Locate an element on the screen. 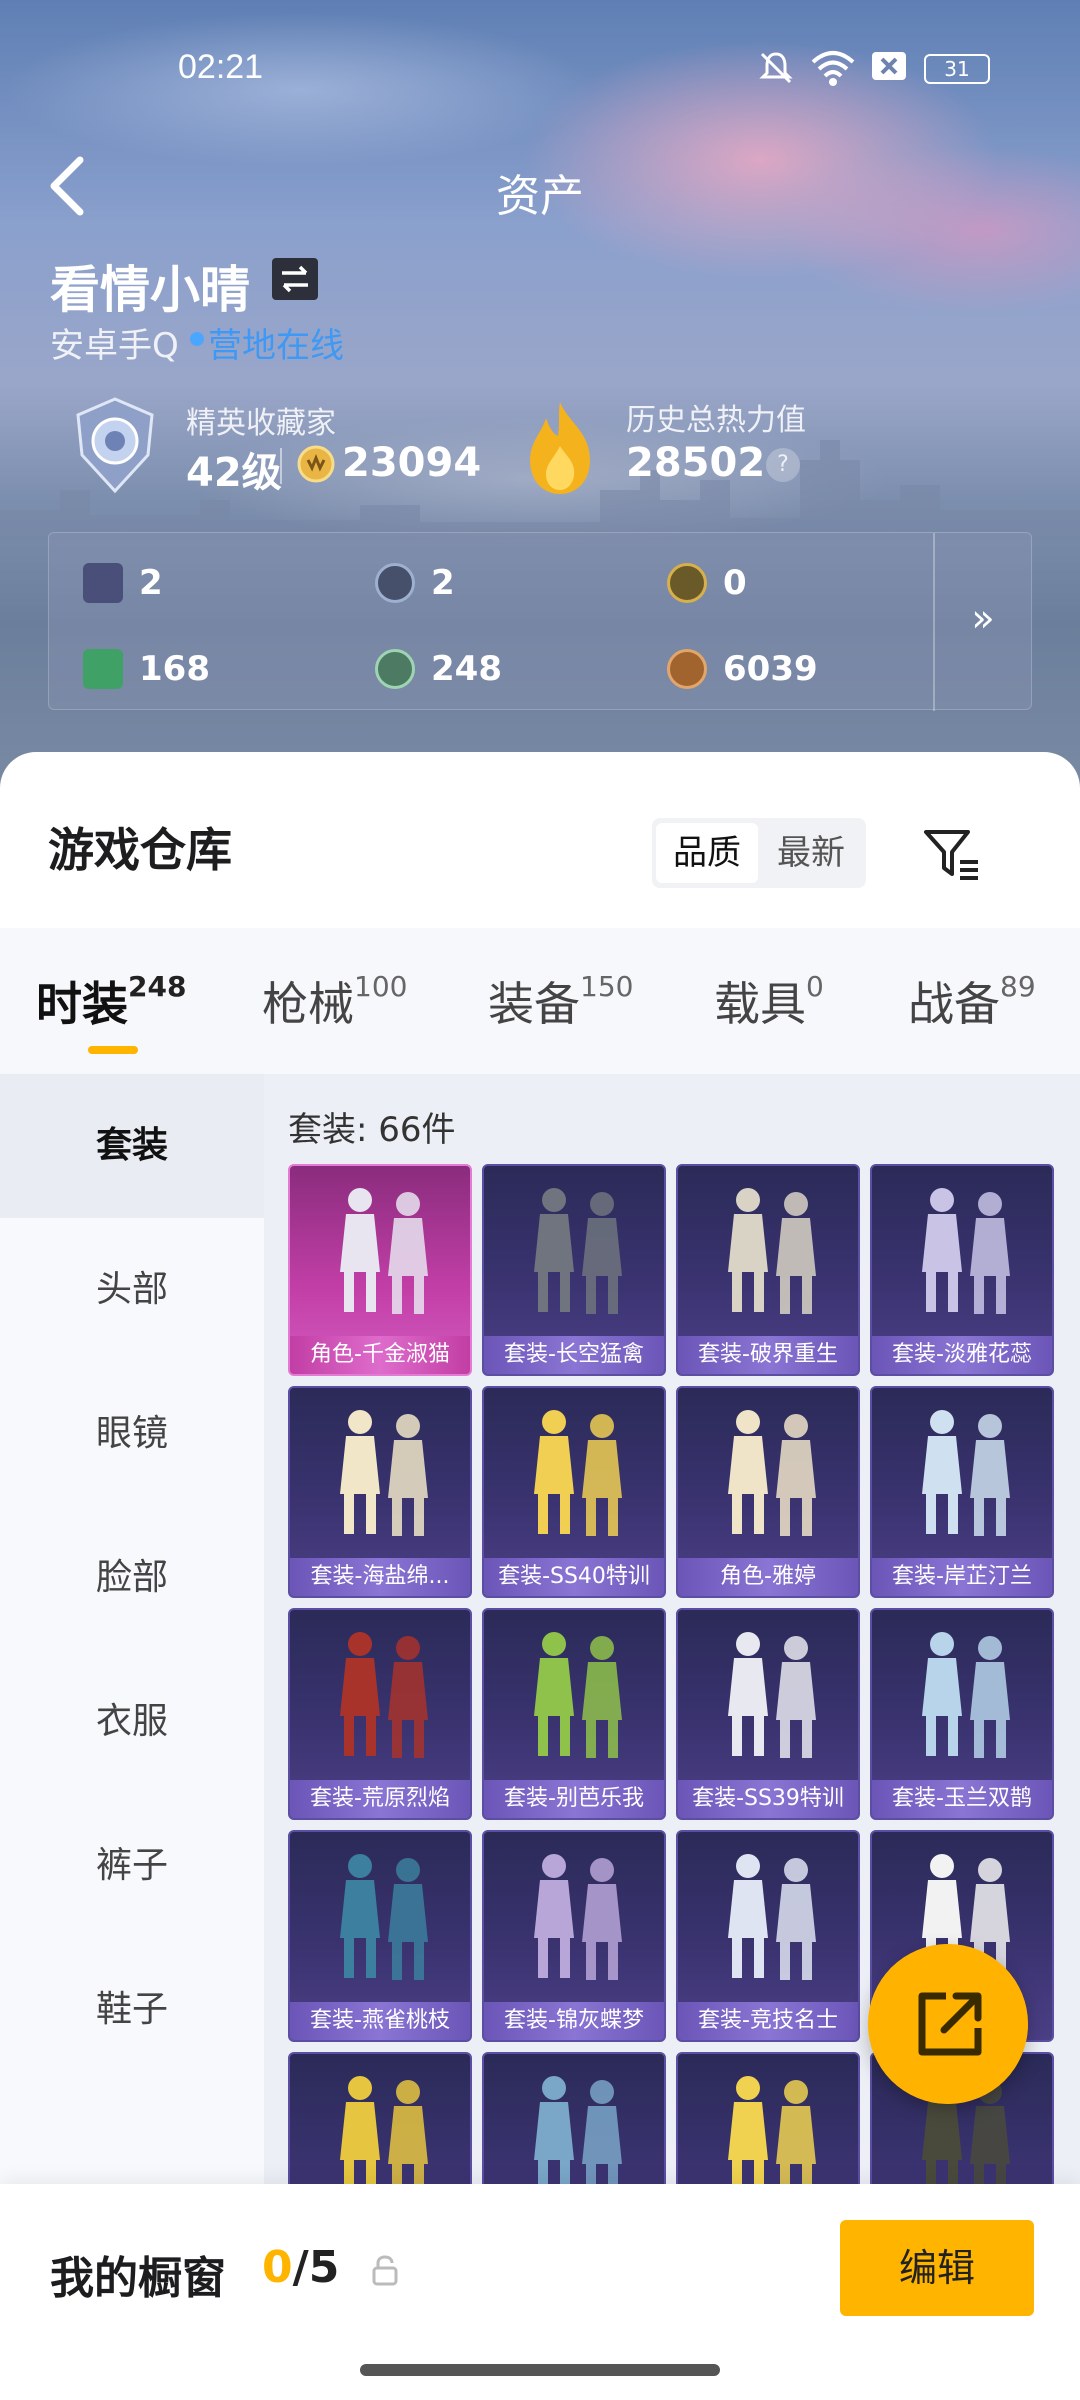  sidebar-item-head: 头部 is located at coordinates (132, 1290).